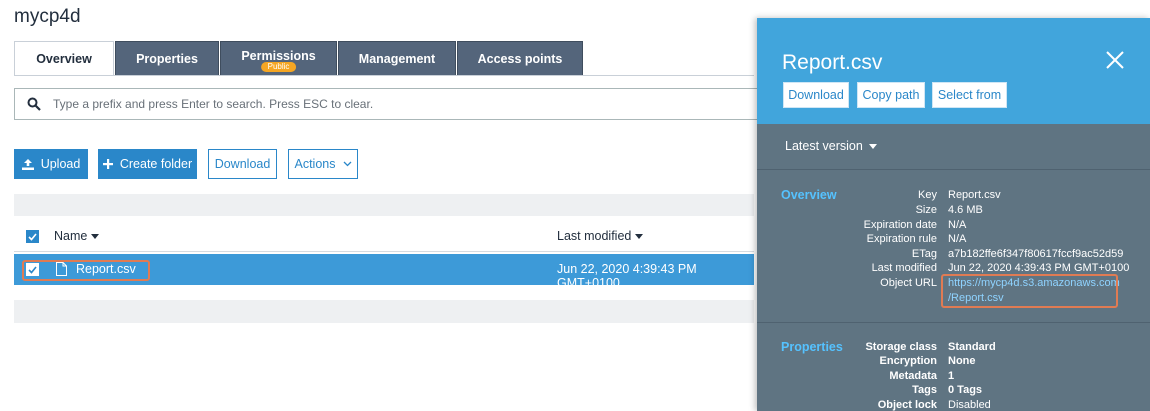 The width and height of the screenshot is (1150, 411). Describe the element at coordinates (904, 268) in the screenshot. I see `field-label: Last modified` at that location.